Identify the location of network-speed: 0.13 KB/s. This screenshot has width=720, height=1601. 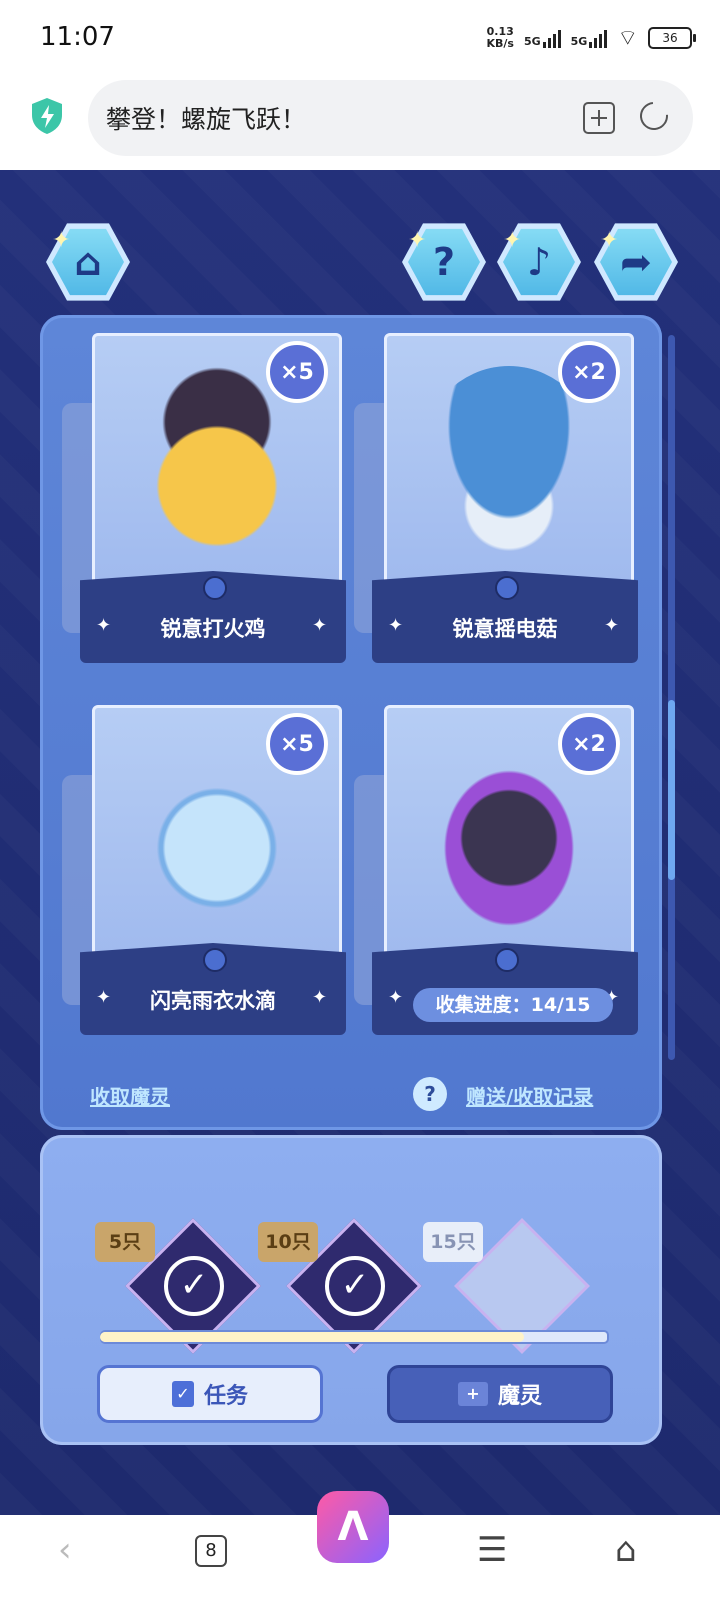
(500, 37).